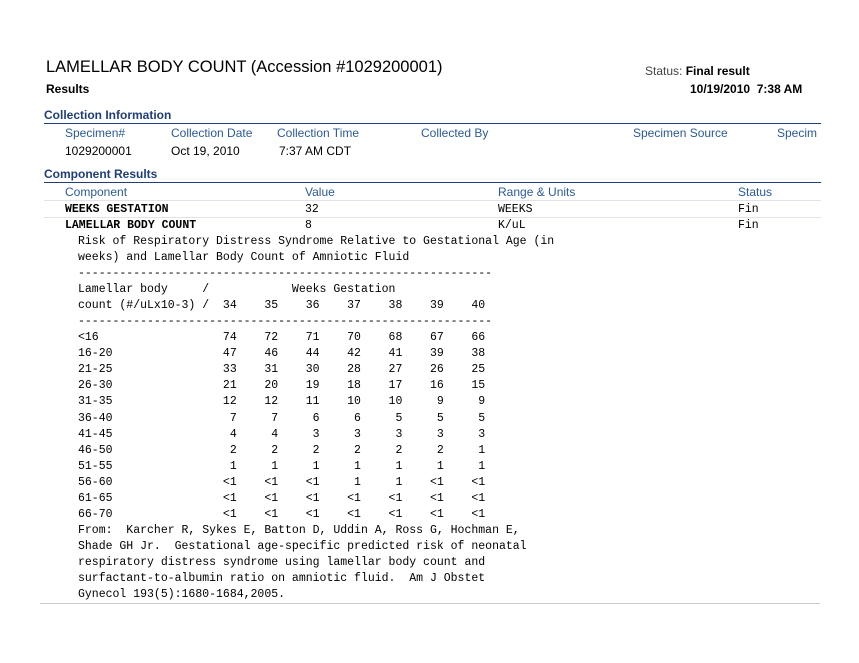  Describe the element at coordinates (430, 603) in the screenshot. I see `report-bottom-rule` at that location.